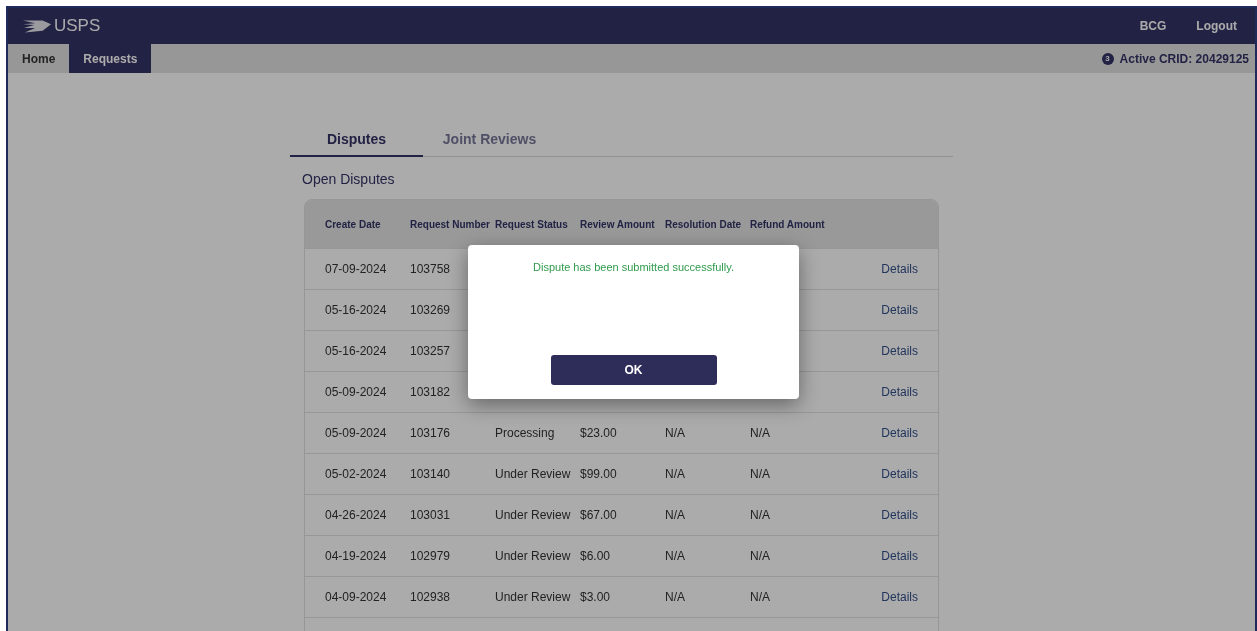  What do you see at coordinates (489, 140) in the screenshot?
I see `tab: Joint Reviews` at bounding box center [489, 140].